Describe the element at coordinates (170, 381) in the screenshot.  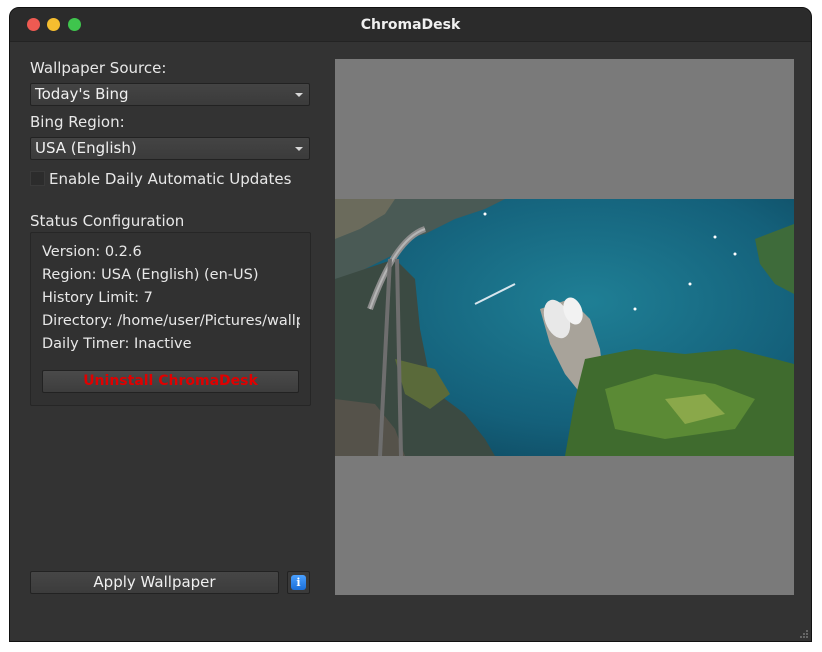
I see `uninstall-button: Uninstall ChromaDesk` at that location.